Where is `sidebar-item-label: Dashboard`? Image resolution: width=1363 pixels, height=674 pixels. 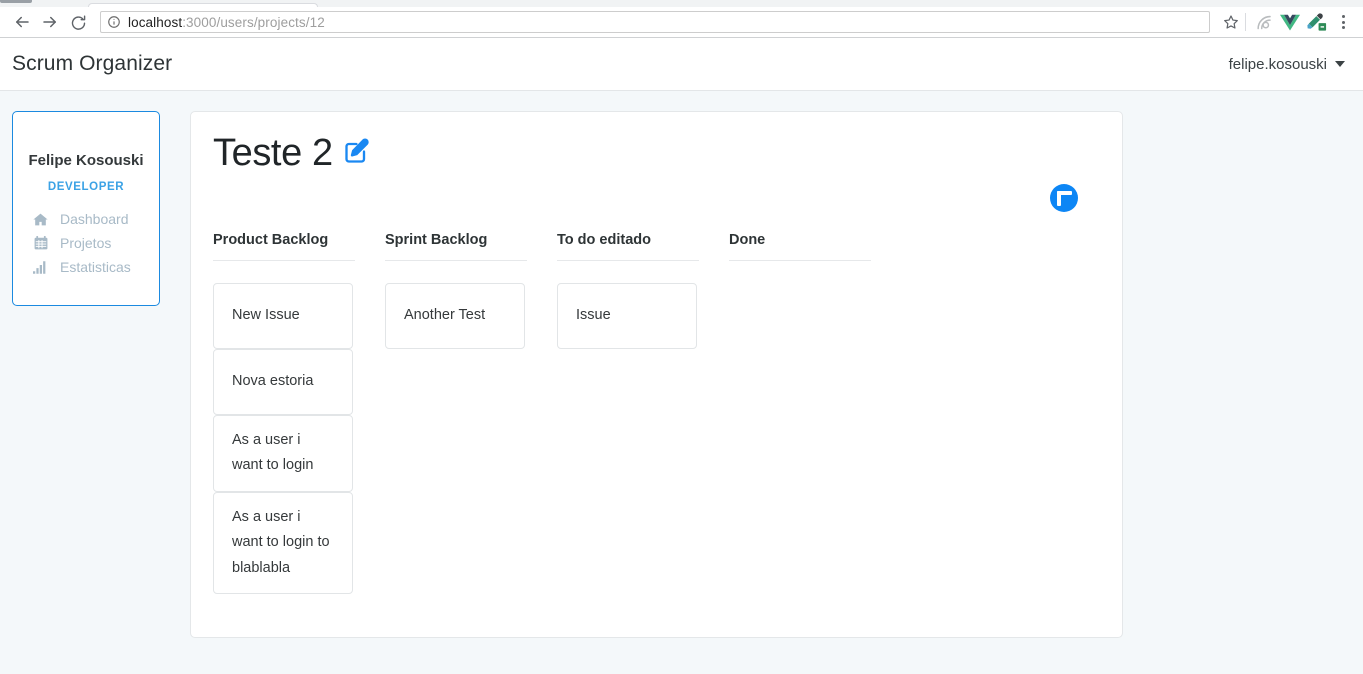 sidebar-item-label: Dashboard is located at coordinates (94, 219).